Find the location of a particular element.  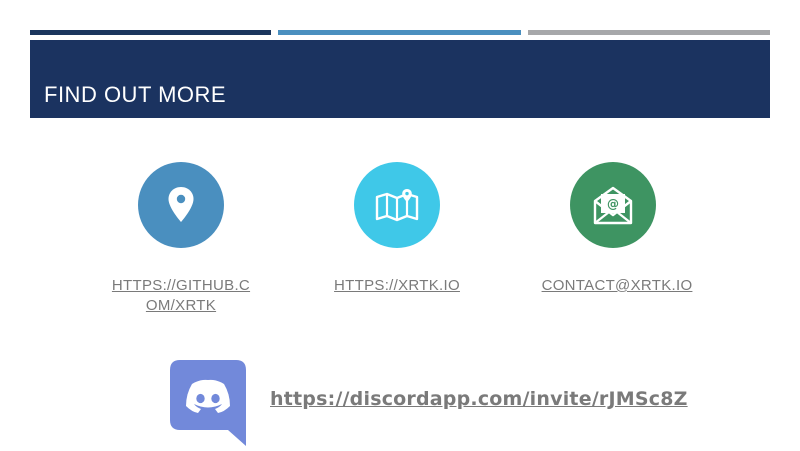

discord-logo-icon is located at coordinates (208, 403).